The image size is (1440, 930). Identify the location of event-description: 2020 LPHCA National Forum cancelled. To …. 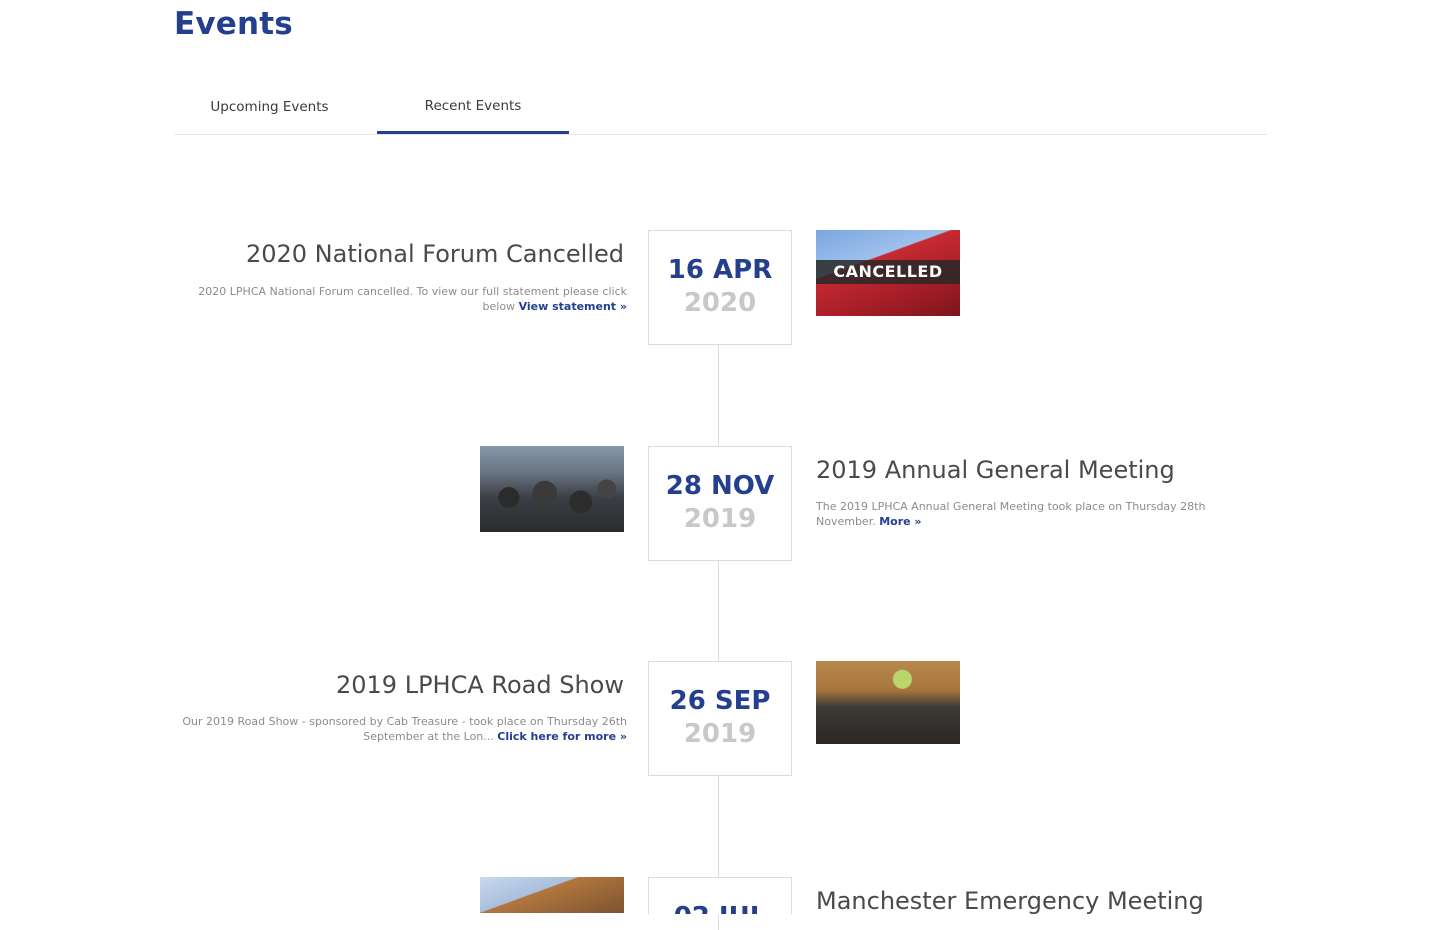
(400, 299).